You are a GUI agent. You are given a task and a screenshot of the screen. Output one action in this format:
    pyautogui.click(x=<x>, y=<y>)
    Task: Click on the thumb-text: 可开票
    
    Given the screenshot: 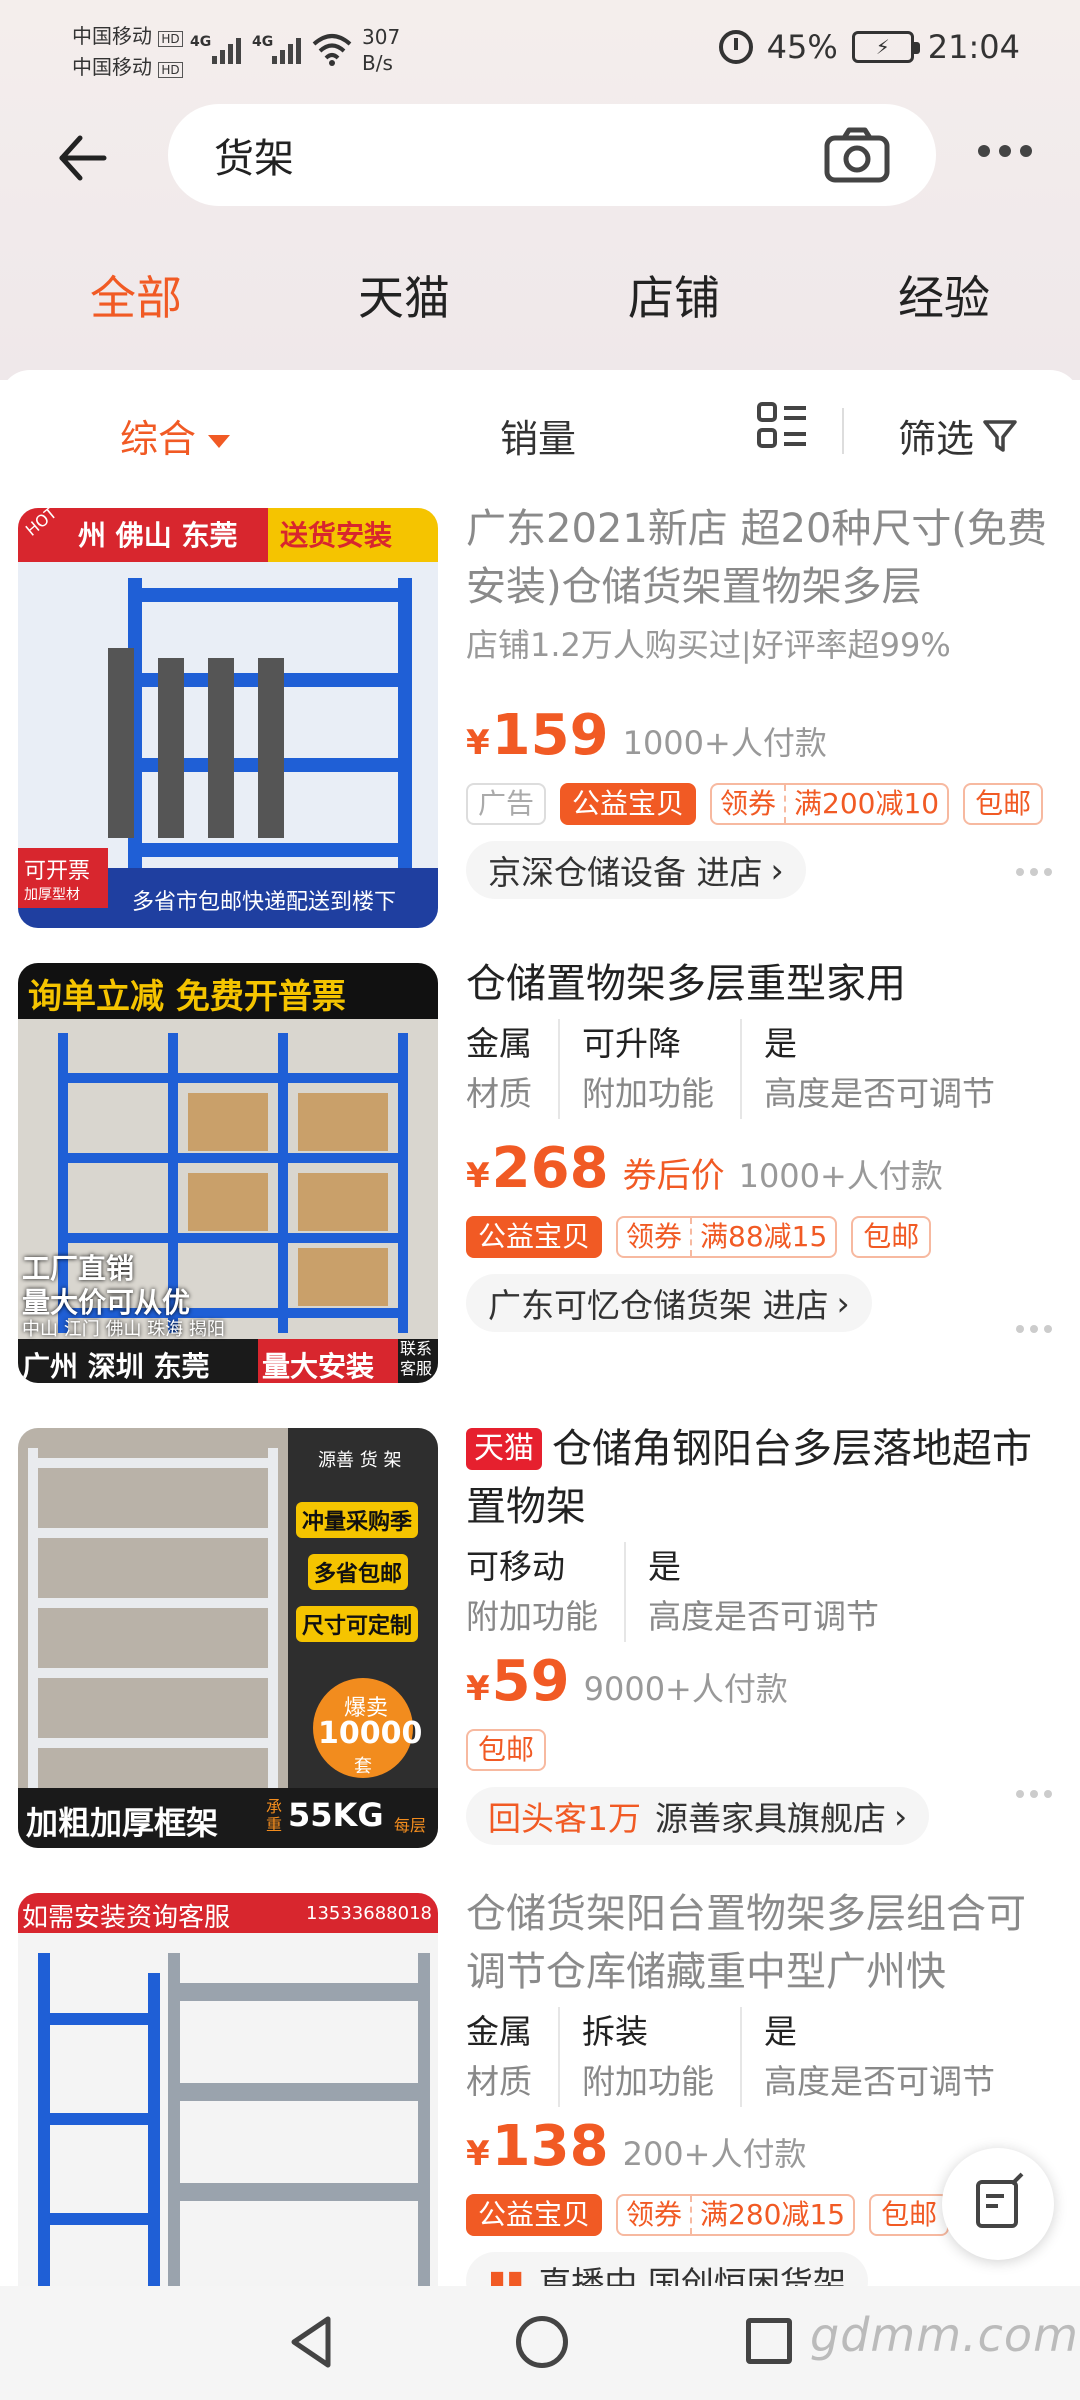 What is the action you would take?
    pyautogui.click(x=57, y=871)
    